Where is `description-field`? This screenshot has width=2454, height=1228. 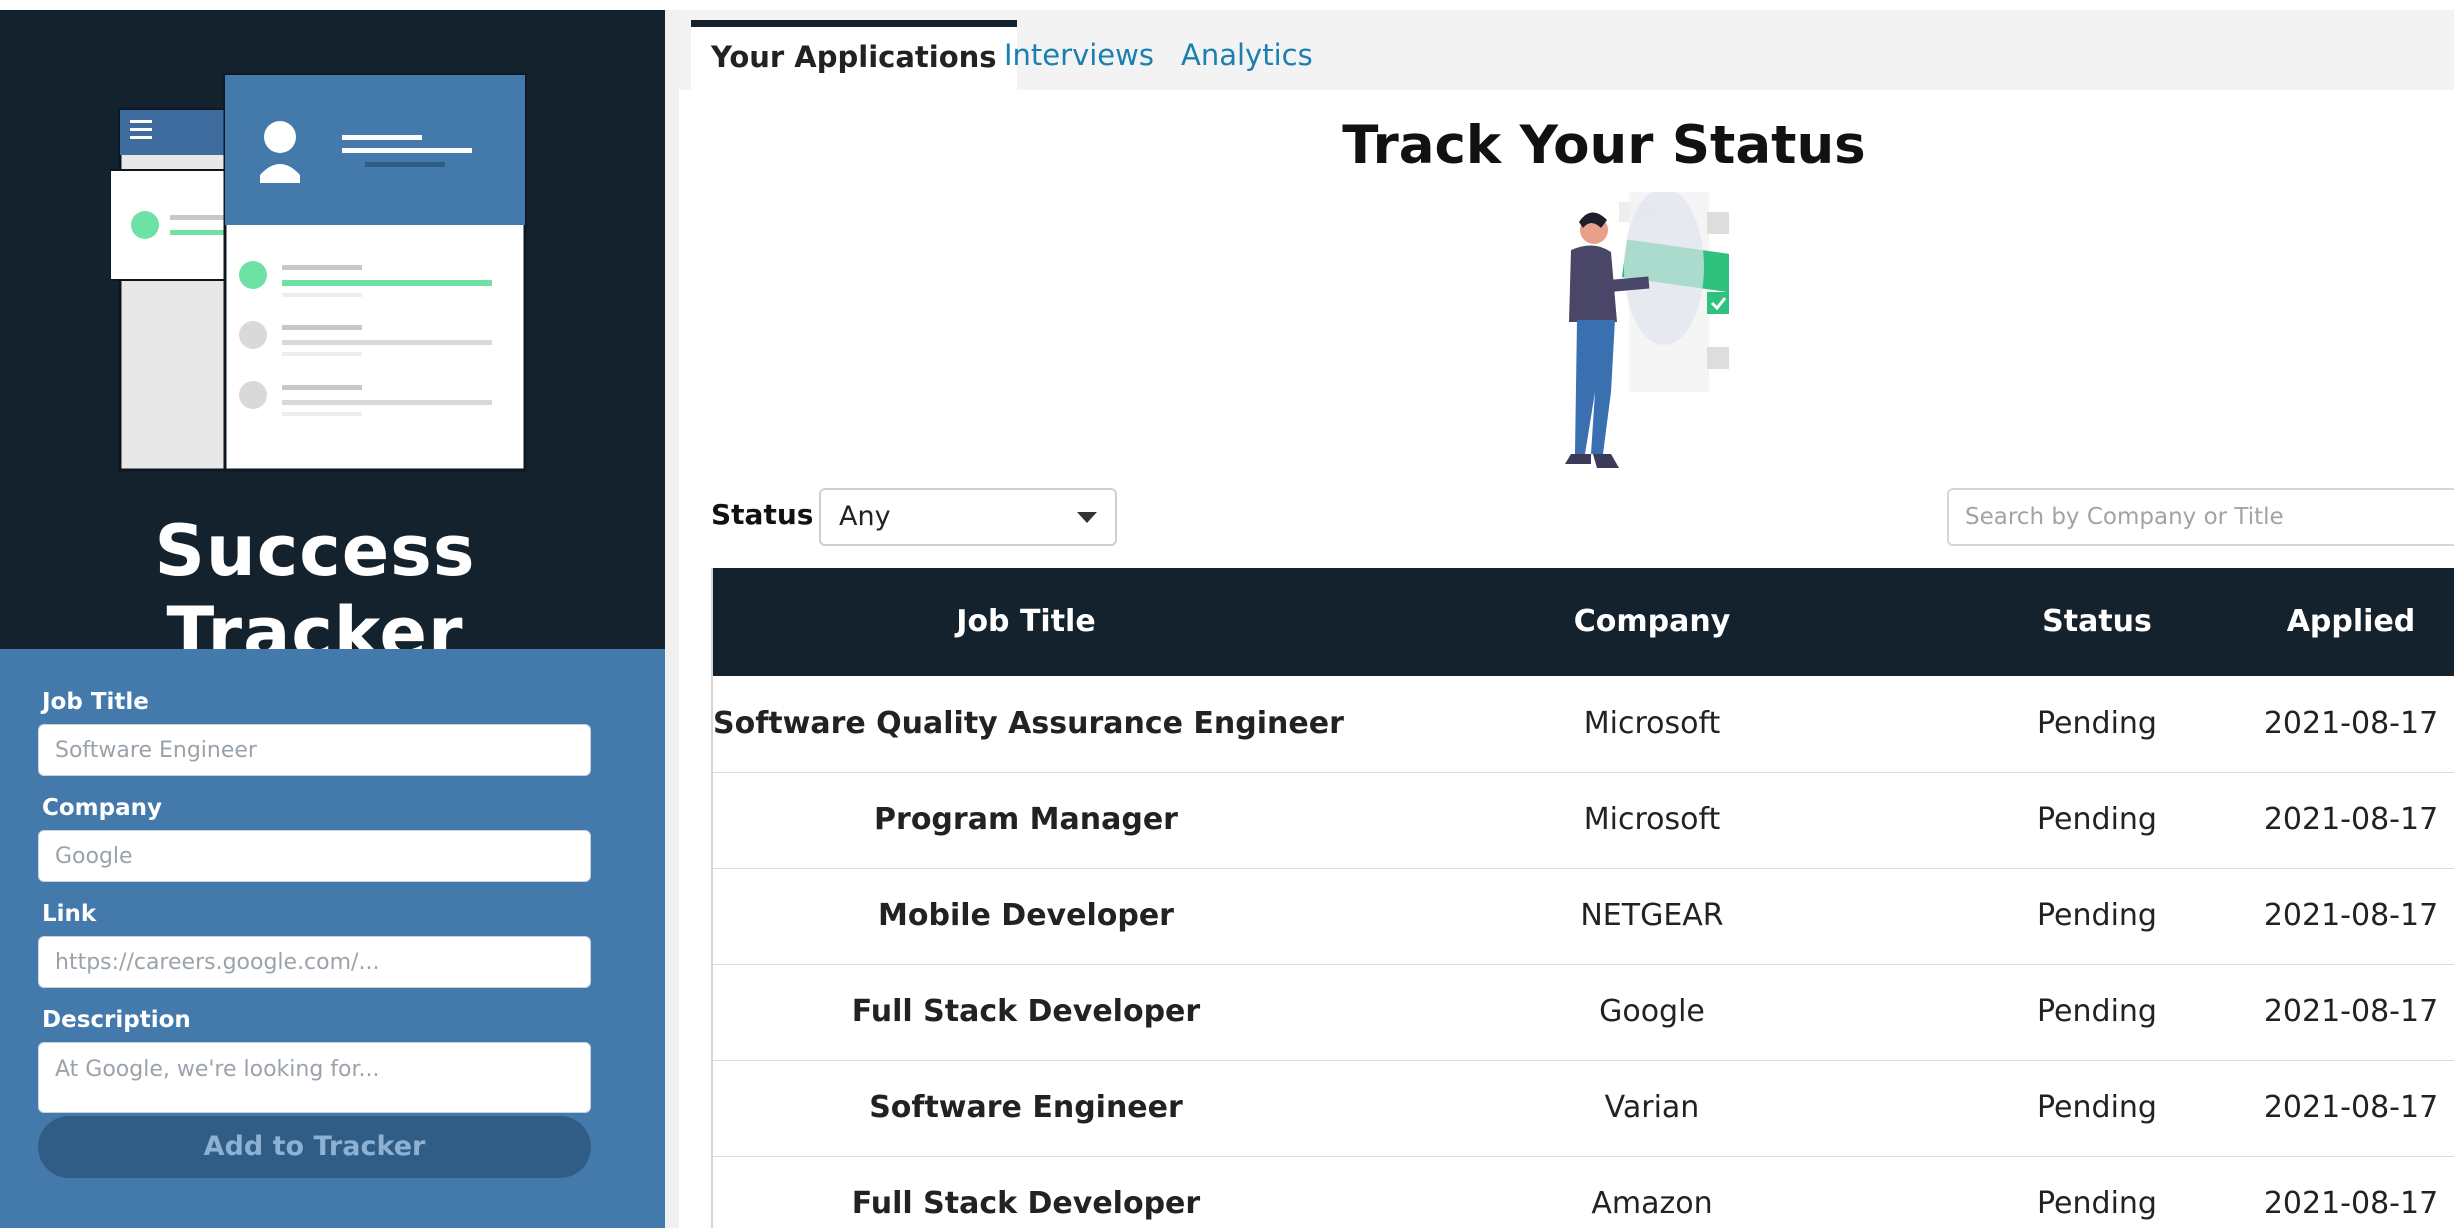 description-field is located at coordinates (314, 1077).